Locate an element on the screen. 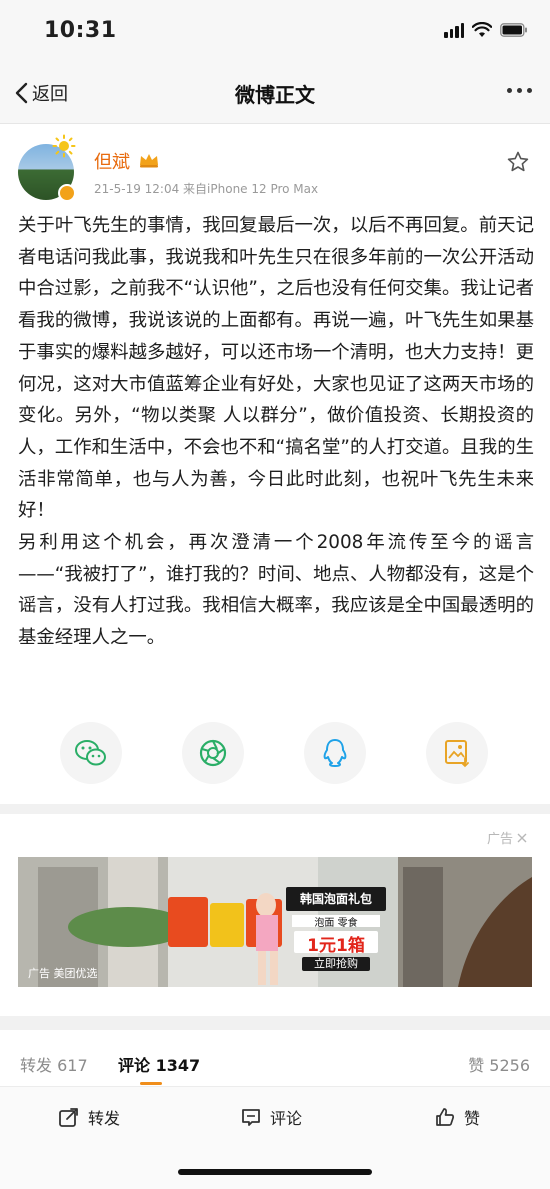 The height and width of the screenshot is (1189, 550). save-image-icon is located at coordinates (457, 754).